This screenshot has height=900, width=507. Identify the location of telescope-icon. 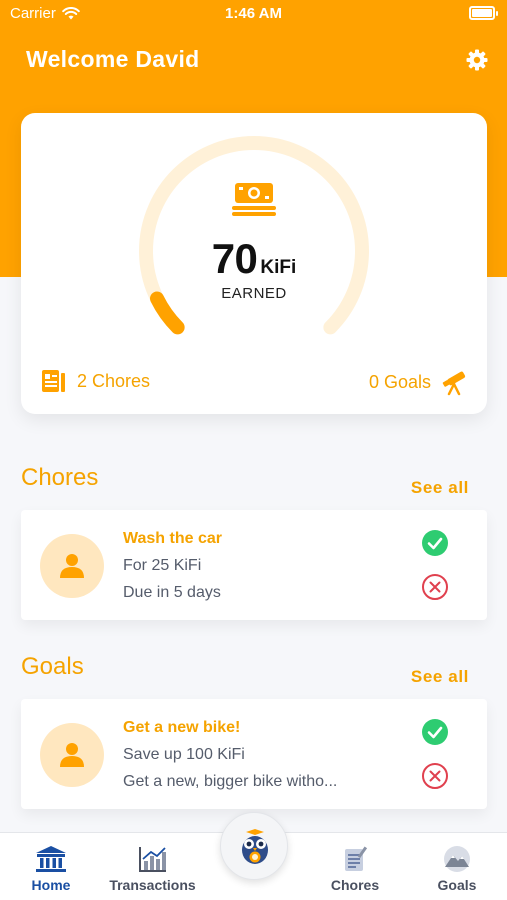
(454, 383).